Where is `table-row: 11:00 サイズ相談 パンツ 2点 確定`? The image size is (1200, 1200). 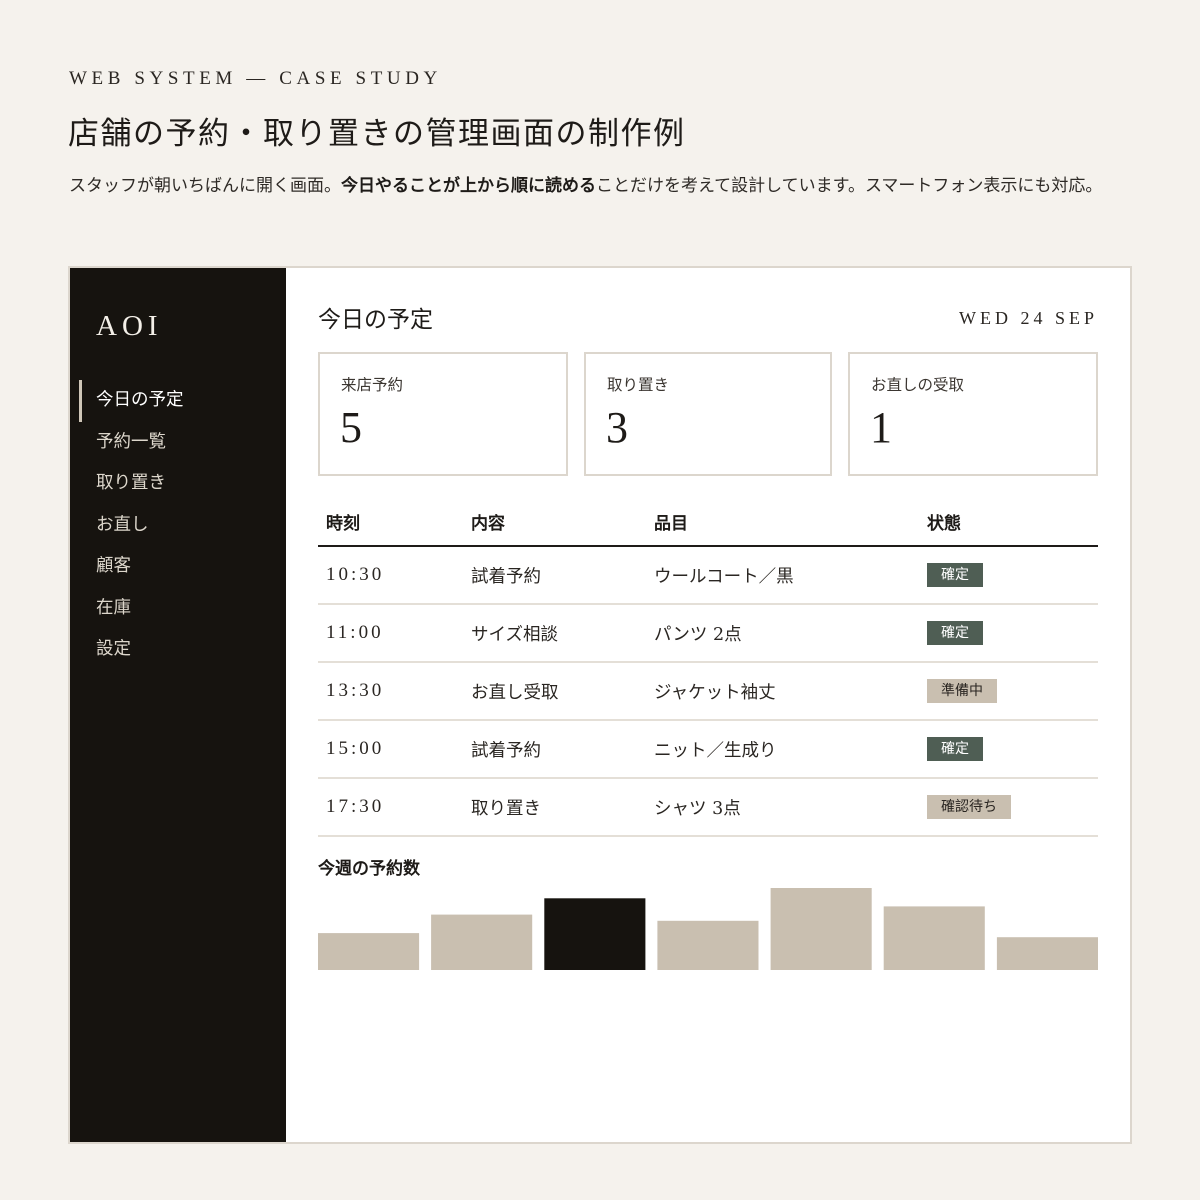 table-row: 11:00 サイズ相談 パンツ 2点 確定 is located at coordinates (708, 633).